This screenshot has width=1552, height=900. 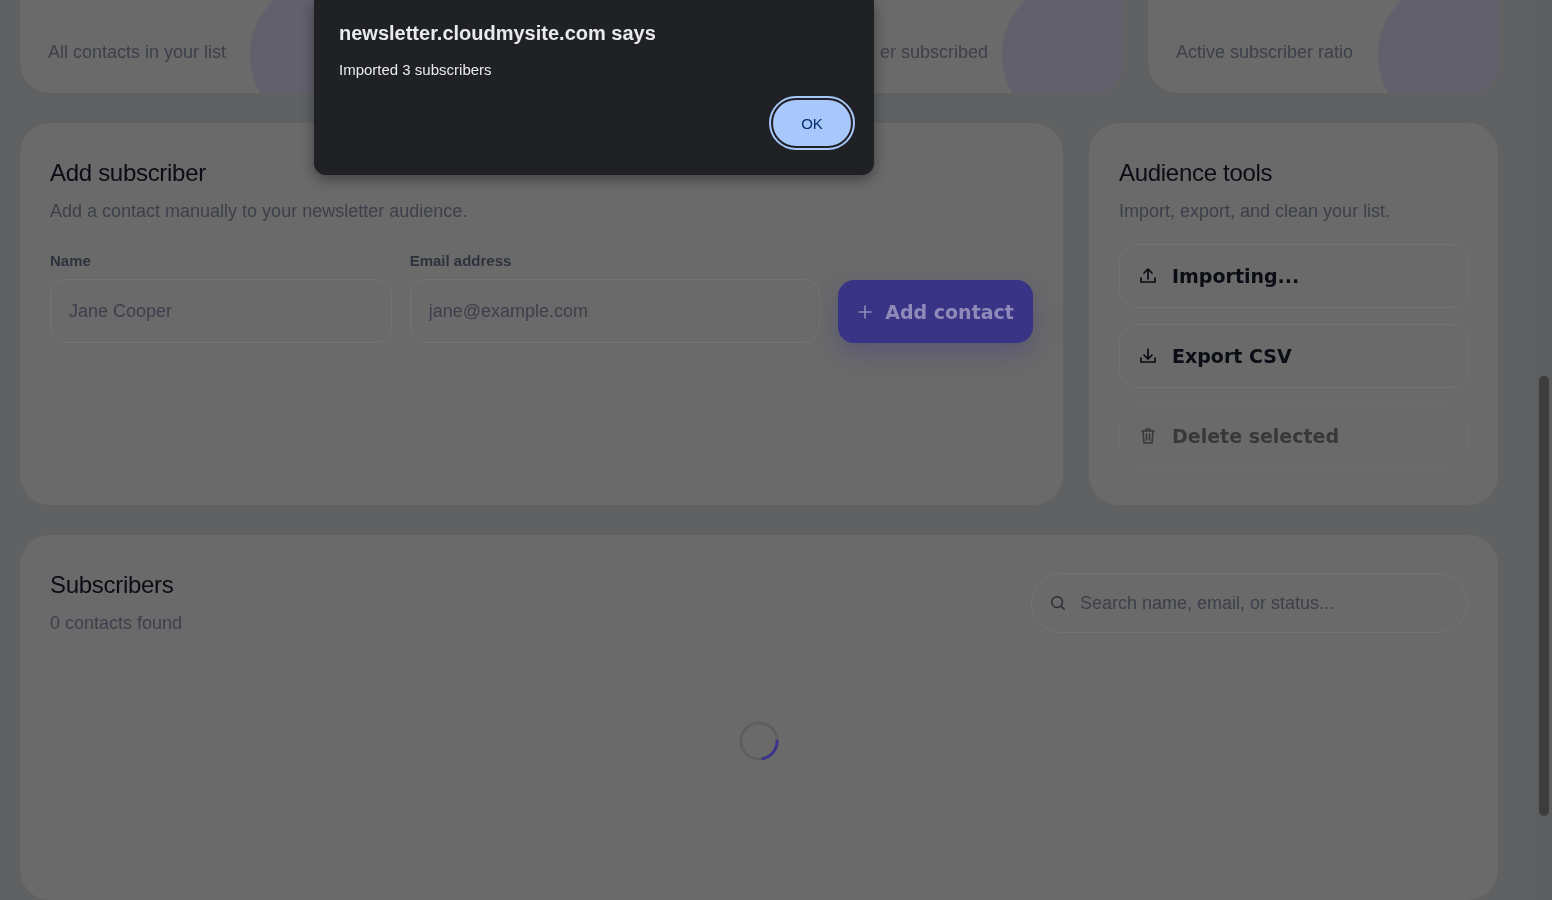 What do you see at coordinates (1148, 356) in the screenshot?
I see `download-icon` at bounding box center [1148, 356].